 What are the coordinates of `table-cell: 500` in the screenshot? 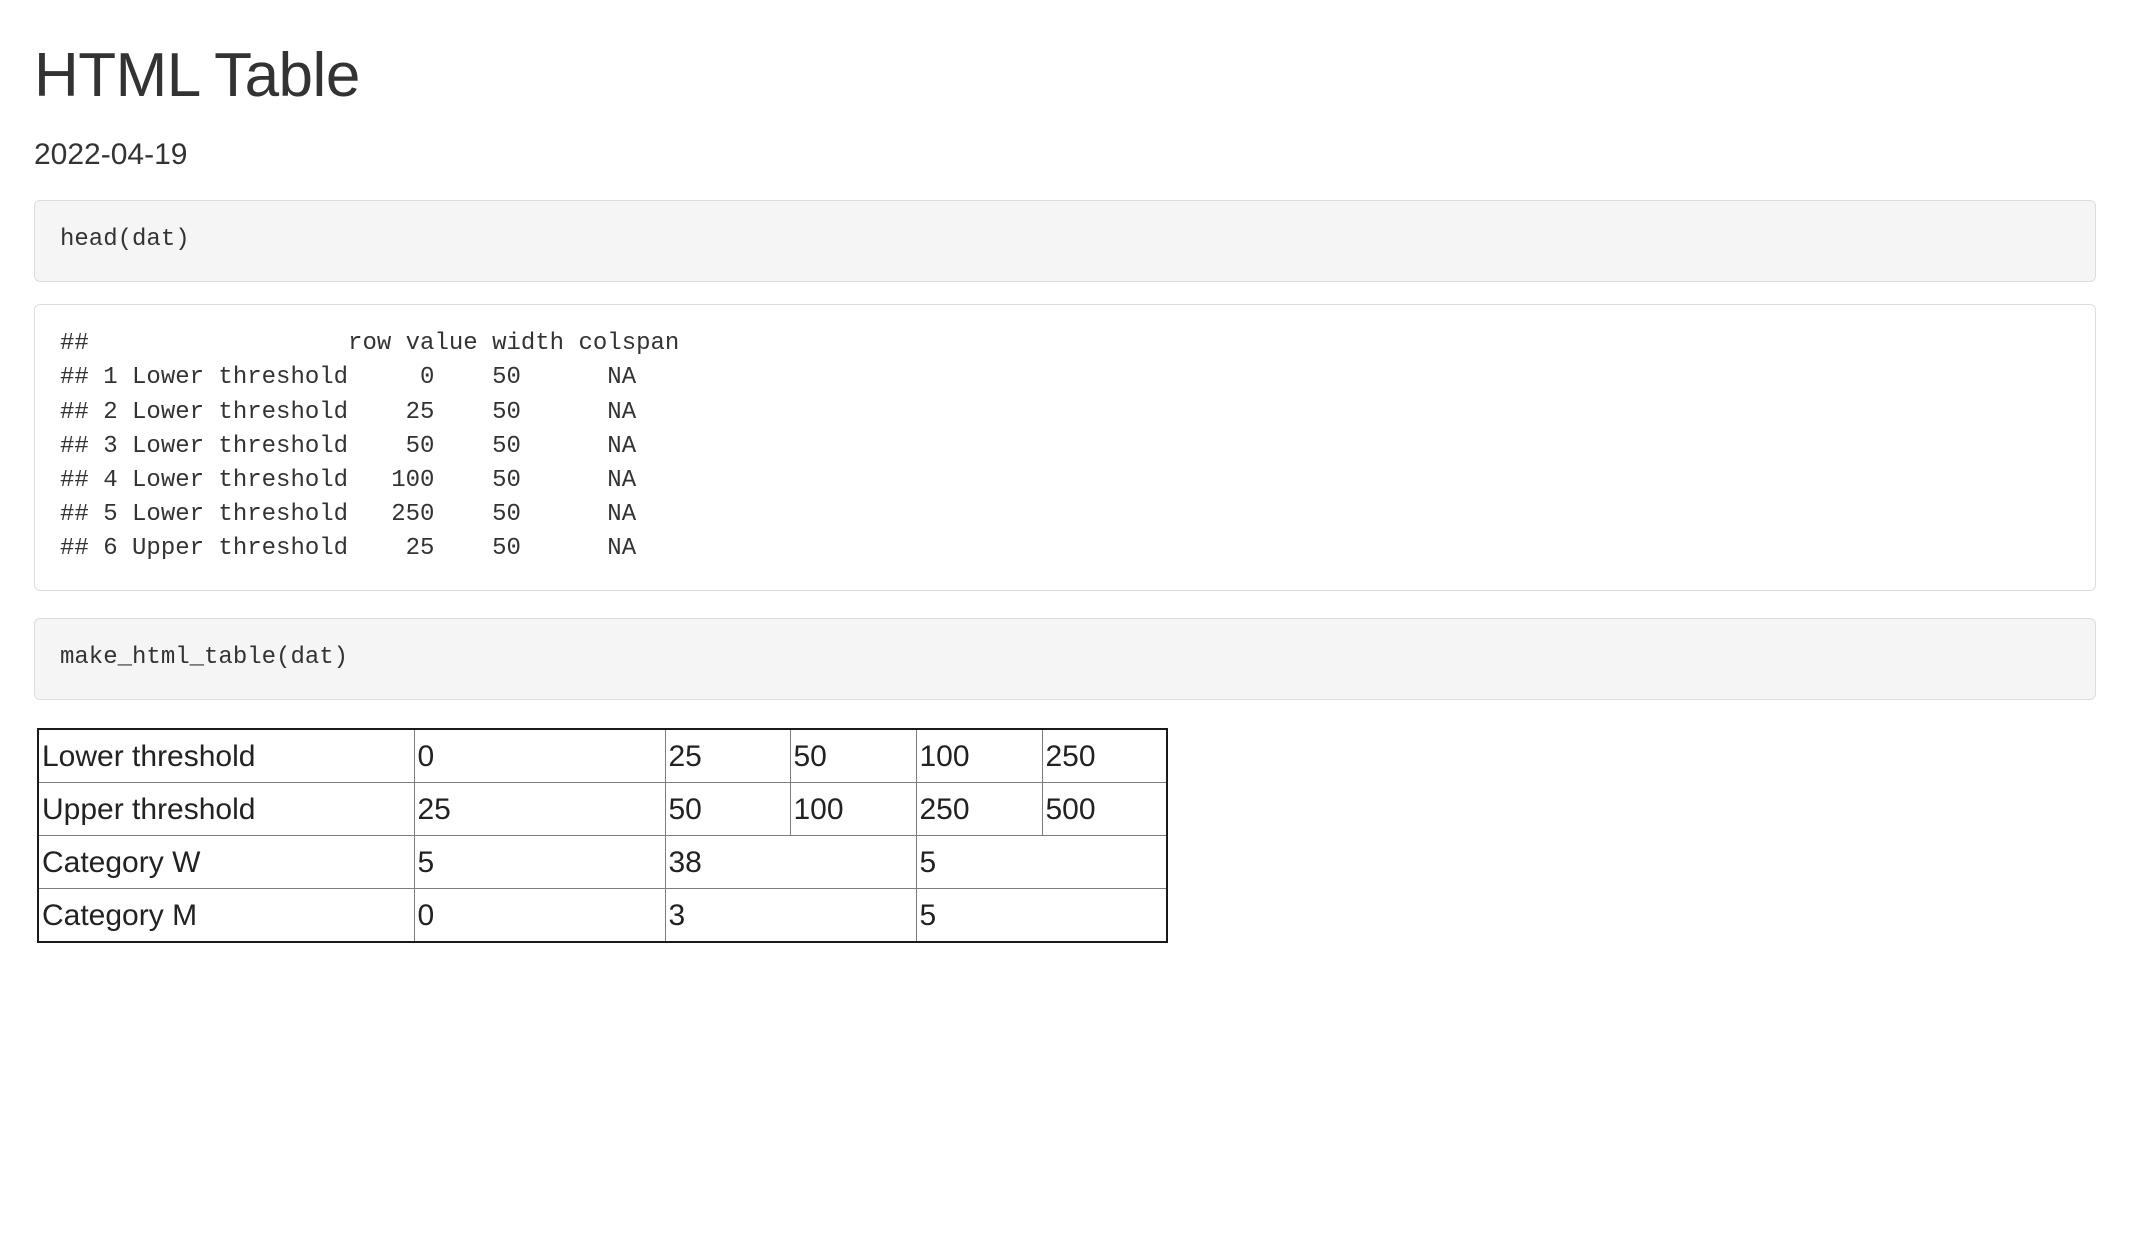 It's located at (1104, 809).